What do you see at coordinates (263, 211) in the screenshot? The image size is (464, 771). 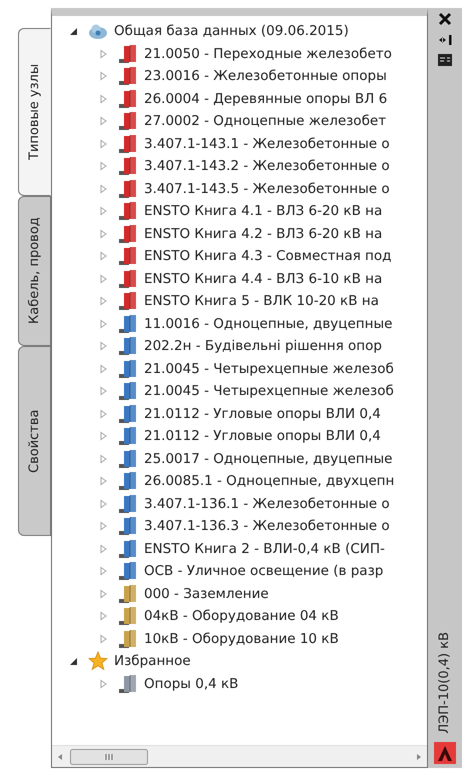 I see `tree-item-label: ENSTO Книга 4.1 - ВЛЗ 6-20 кВ на` at bounding box center [263, 211].